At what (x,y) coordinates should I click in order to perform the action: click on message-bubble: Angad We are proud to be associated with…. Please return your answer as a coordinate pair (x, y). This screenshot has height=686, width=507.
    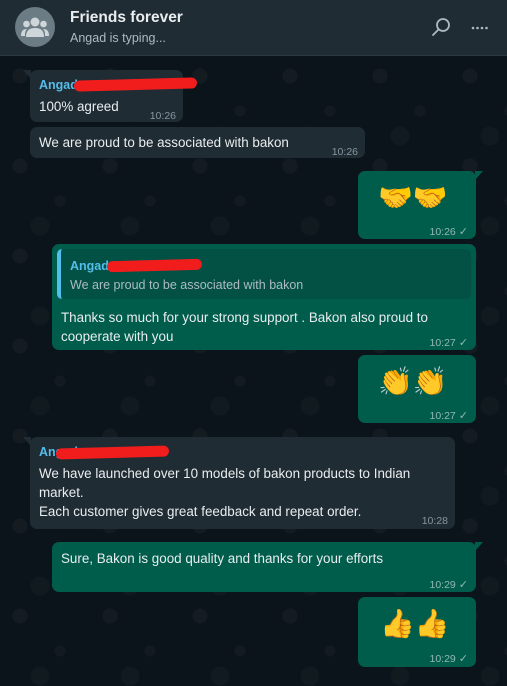
    Looking at the image, I should click on (264, 297).